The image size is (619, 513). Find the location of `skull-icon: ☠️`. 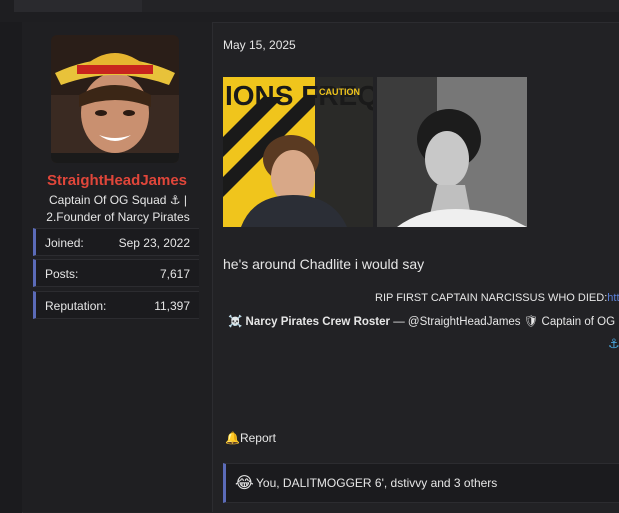

skull-icon: ☠️ is located at coordinates (235, 322).